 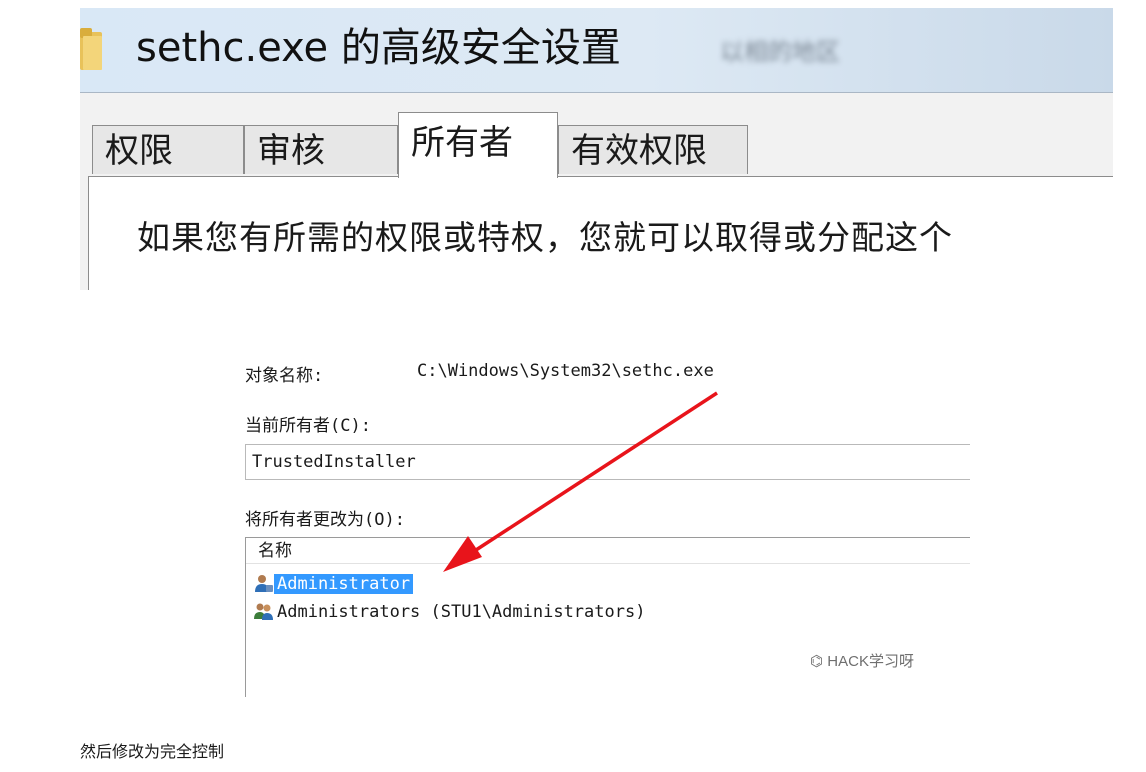 I want to click on wechat-icon: ⌬, so click(x=817, y=661).